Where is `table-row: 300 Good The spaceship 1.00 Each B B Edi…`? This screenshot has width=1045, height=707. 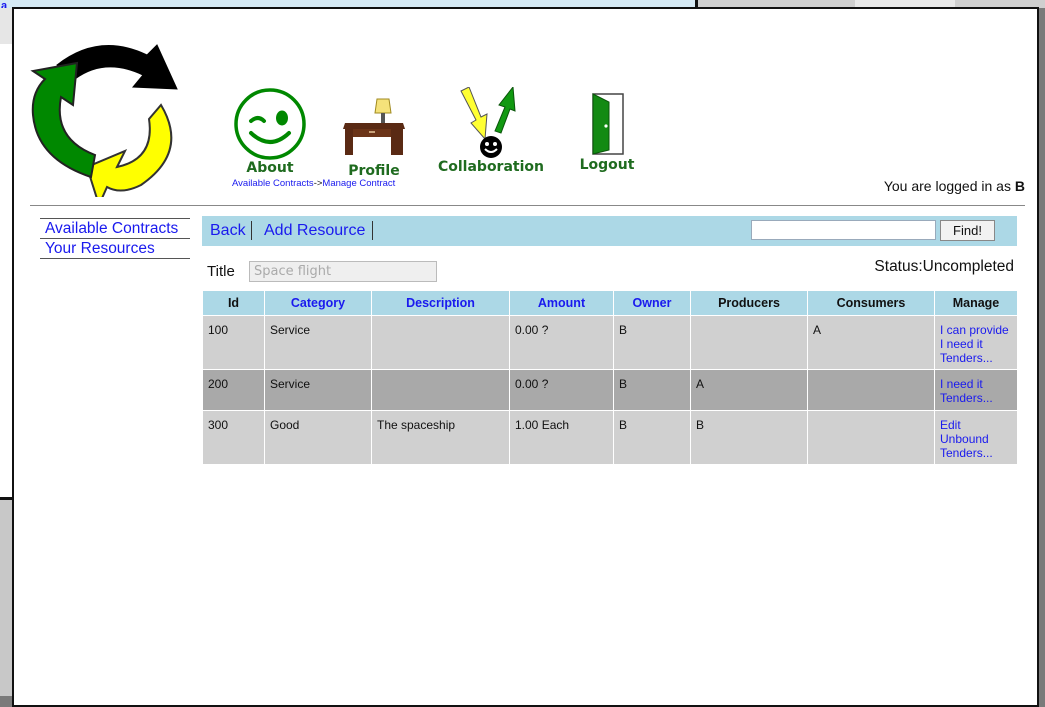
table-row: 300 Good The spaceship 1.00 Each B B Edi… is located at coordinates (610, 437).